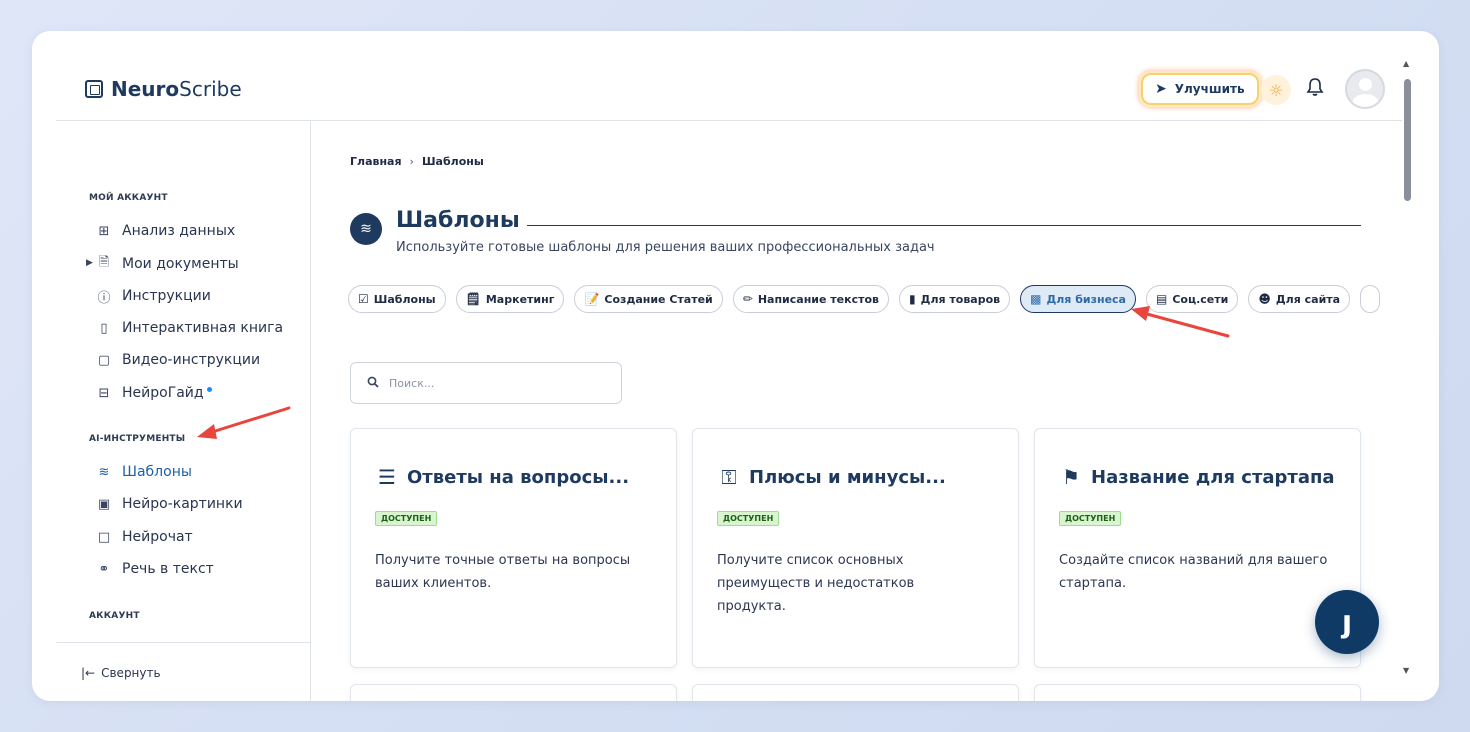  I want to click on pill-label: Для товаров, so click(960, 299).